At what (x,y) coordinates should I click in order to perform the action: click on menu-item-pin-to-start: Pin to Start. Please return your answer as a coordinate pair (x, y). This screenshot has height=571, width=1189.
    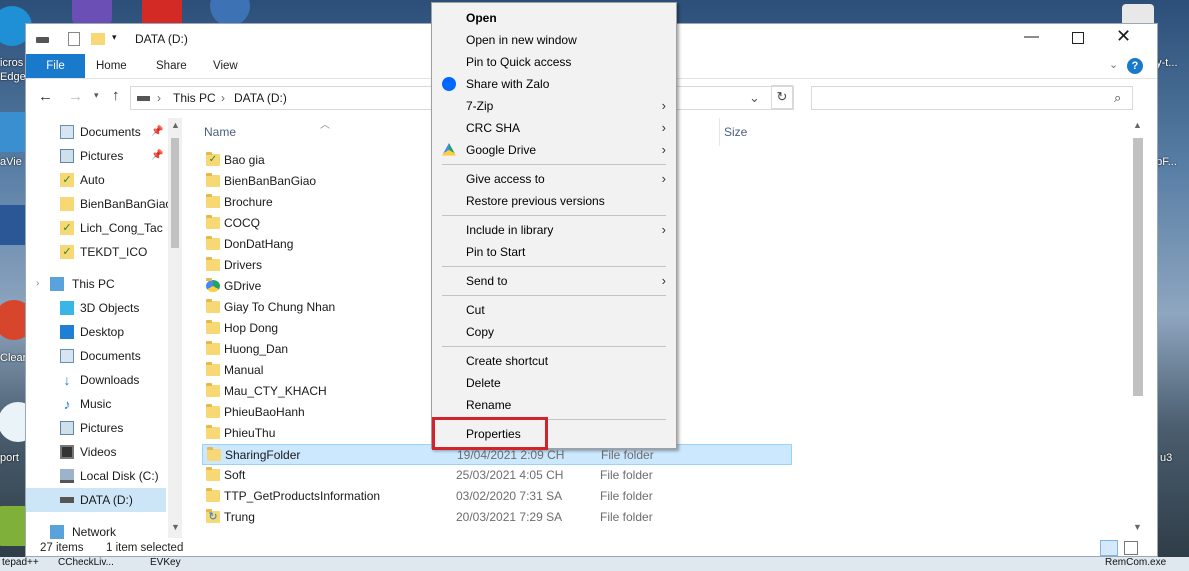
    Looking at the image, I should click on (554, 252).